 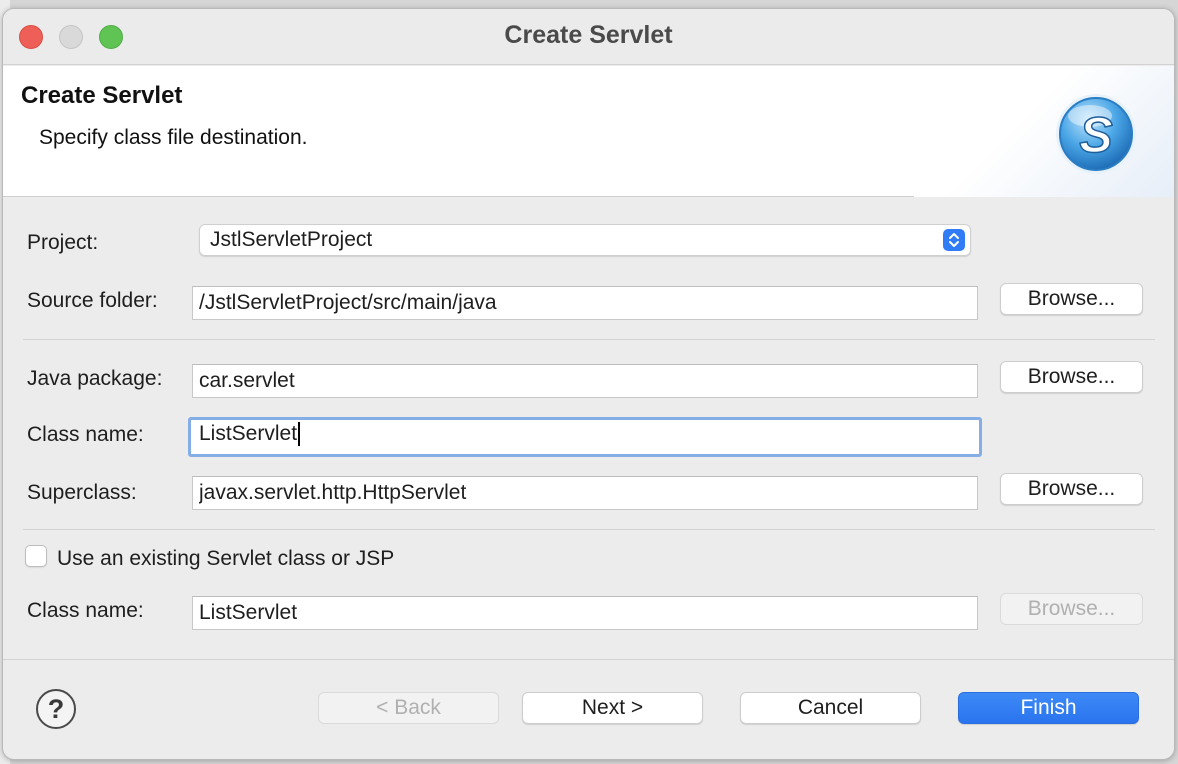 I want to click on logo-letter: S, so click(x=1095, y=135).